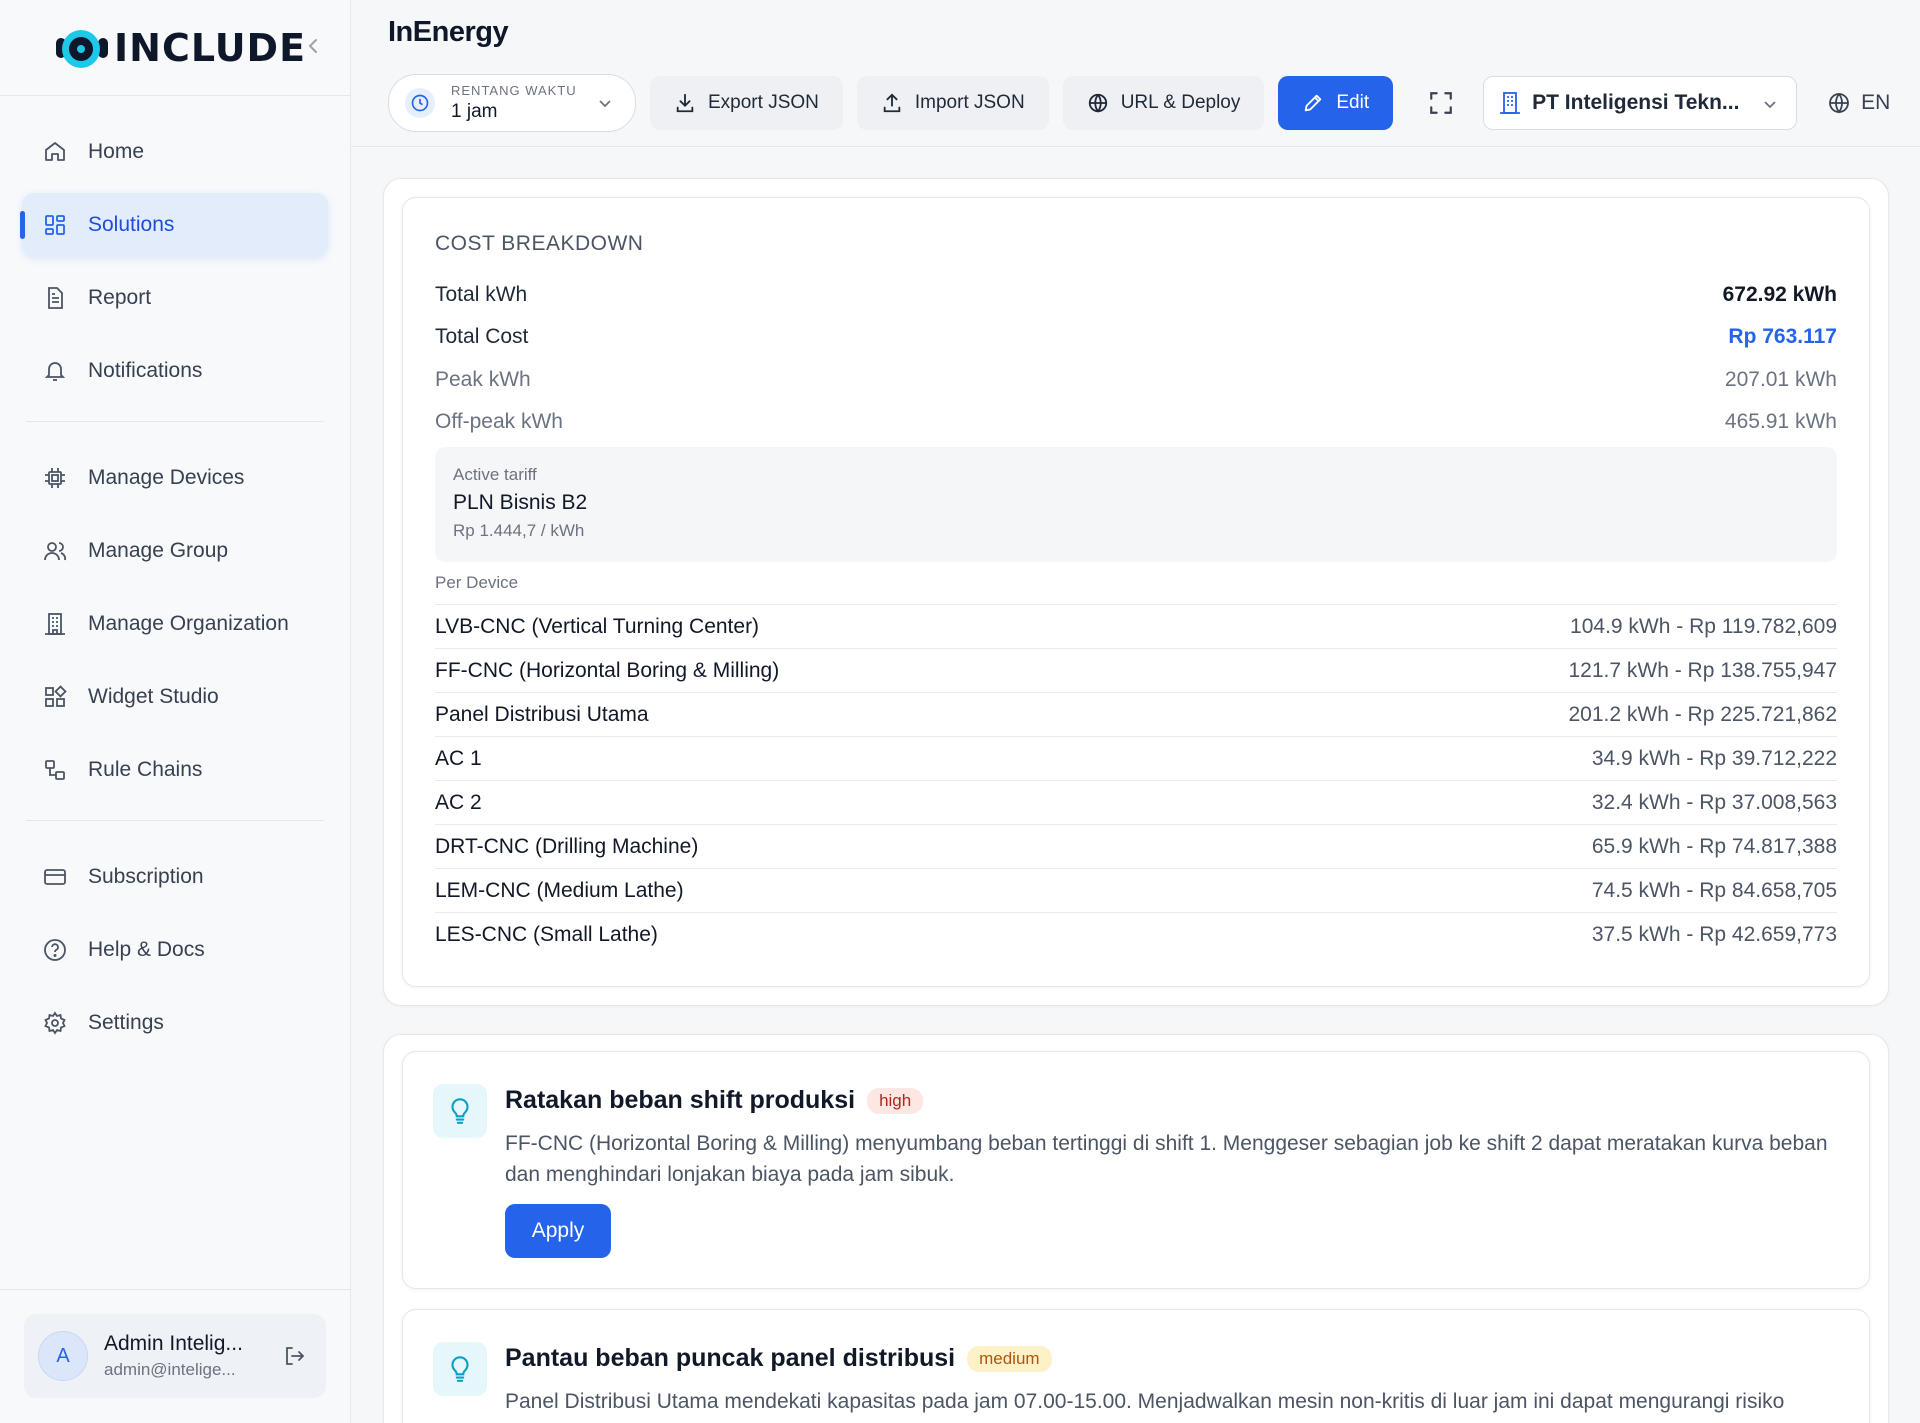 This screenshot has width=1920, height=1423. What do you see at coordinates (605, 105) in the screenshot?
I see `chevron-down-icon` at bounding box center [605, 105].